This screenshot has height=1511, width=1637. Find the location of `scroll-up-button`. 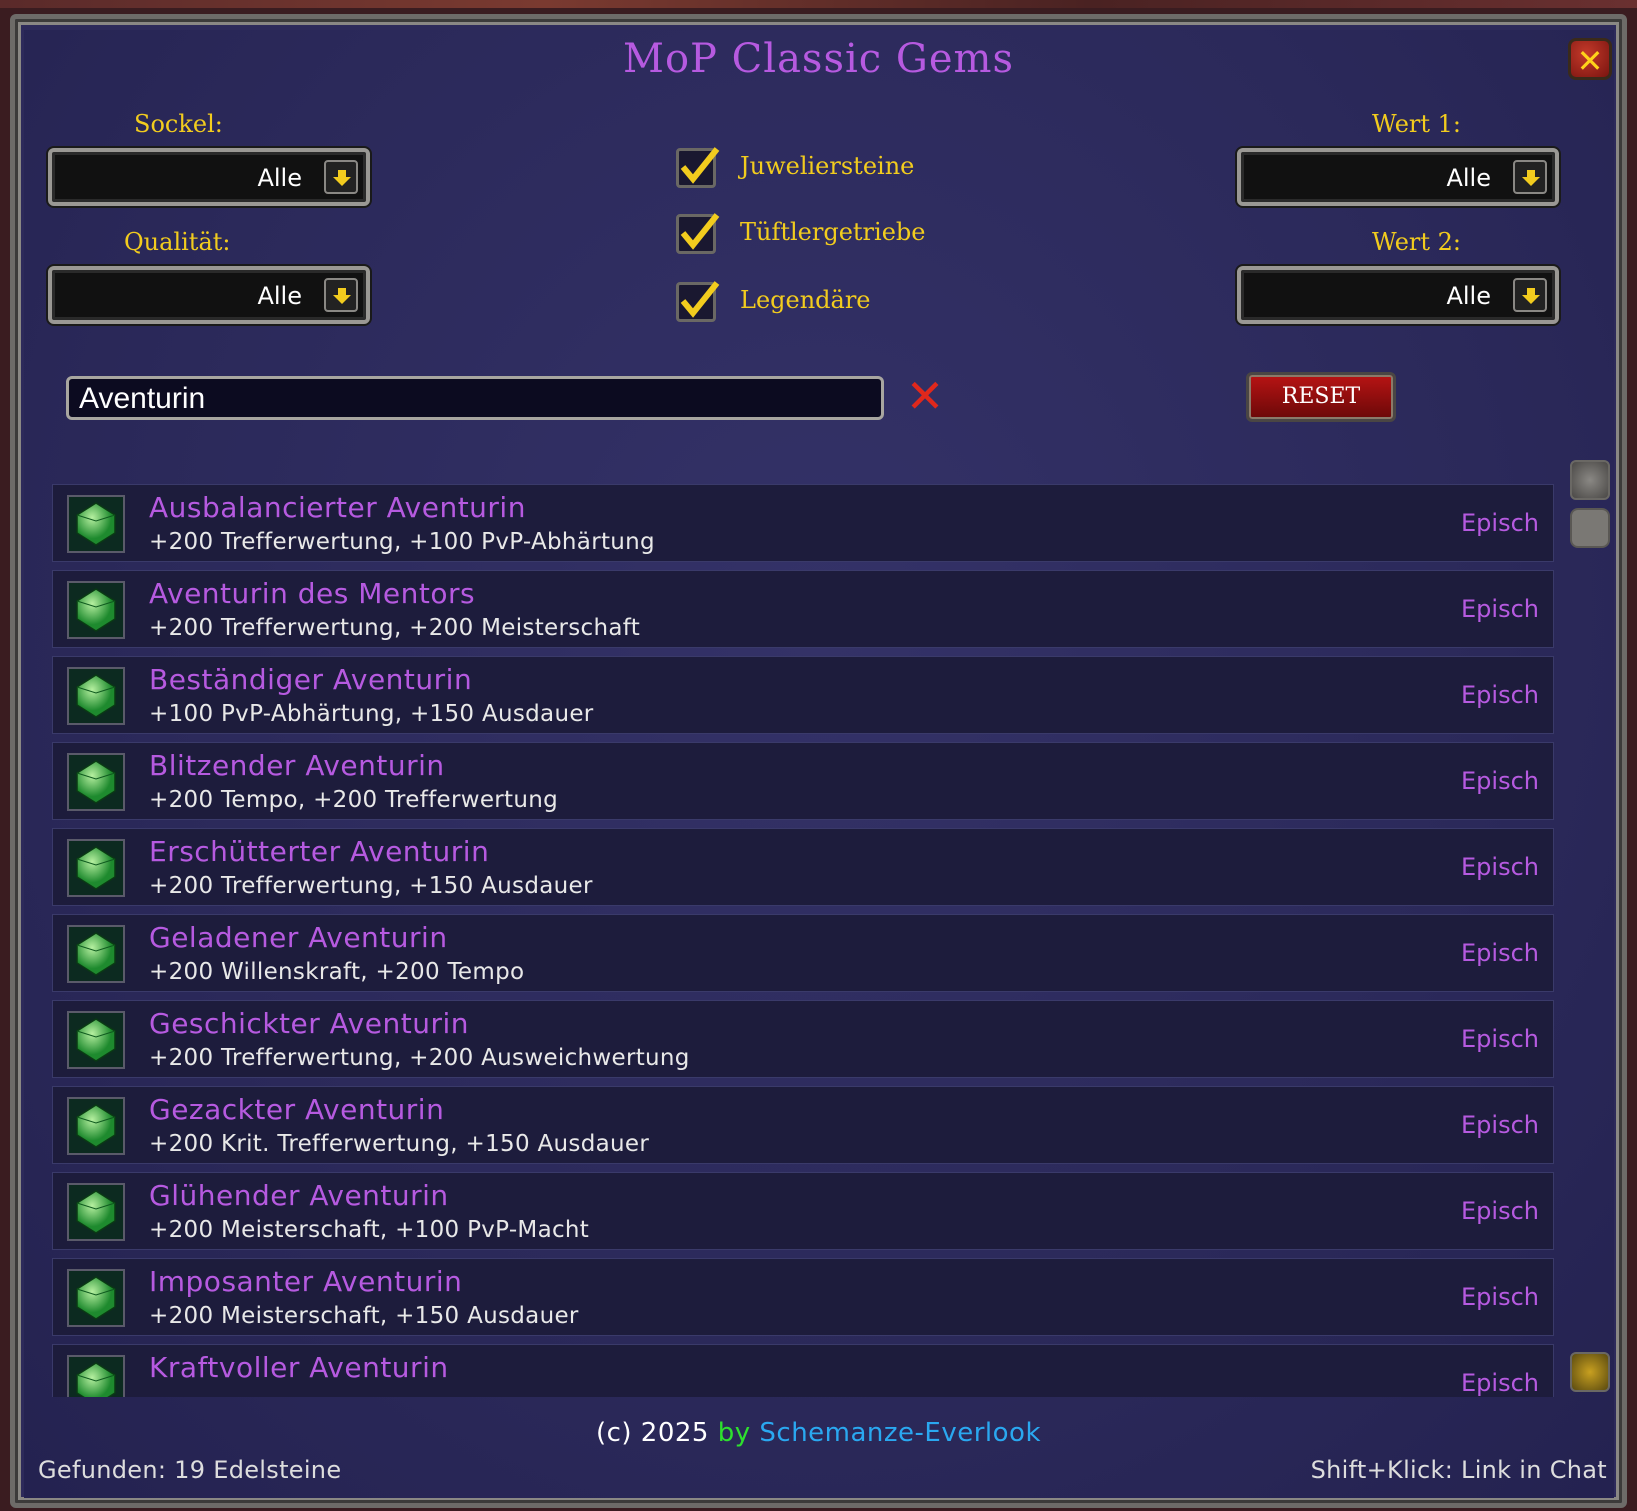

scroll-up-button is located at coordinates (1590, 480).